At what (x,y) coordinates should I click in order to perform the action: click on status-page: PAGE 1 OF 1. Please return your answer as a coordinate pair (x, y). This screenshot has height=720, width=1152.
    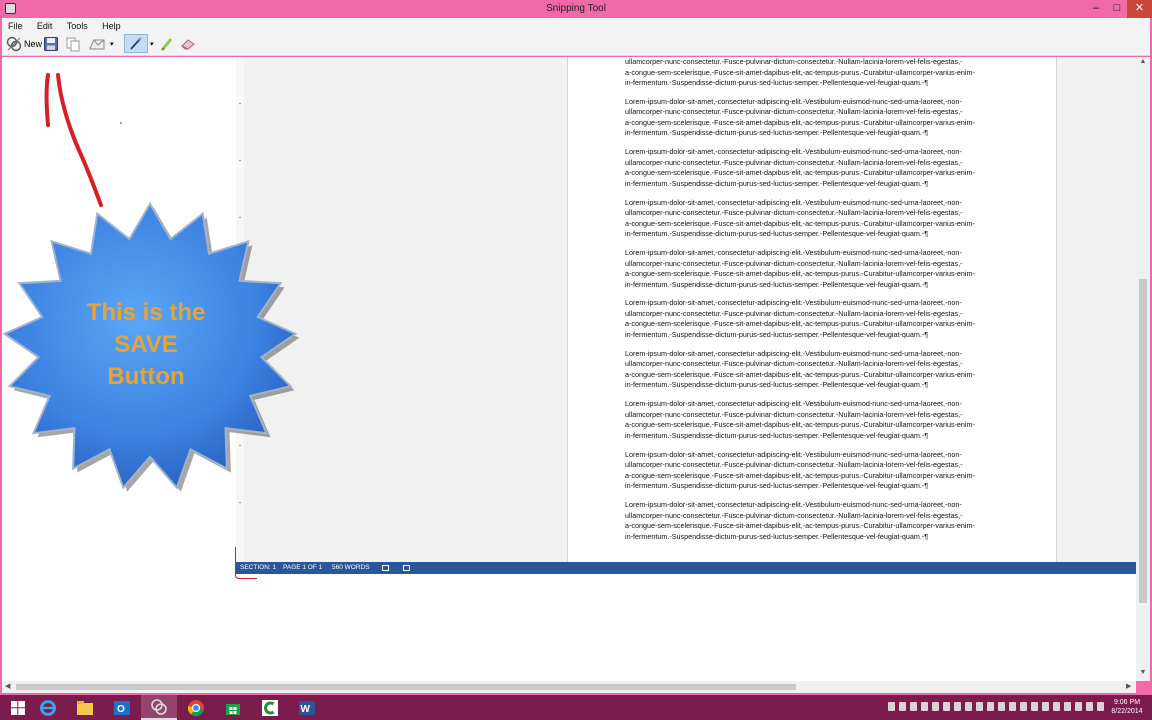
    Looking at the image, I should click on (303, 567).